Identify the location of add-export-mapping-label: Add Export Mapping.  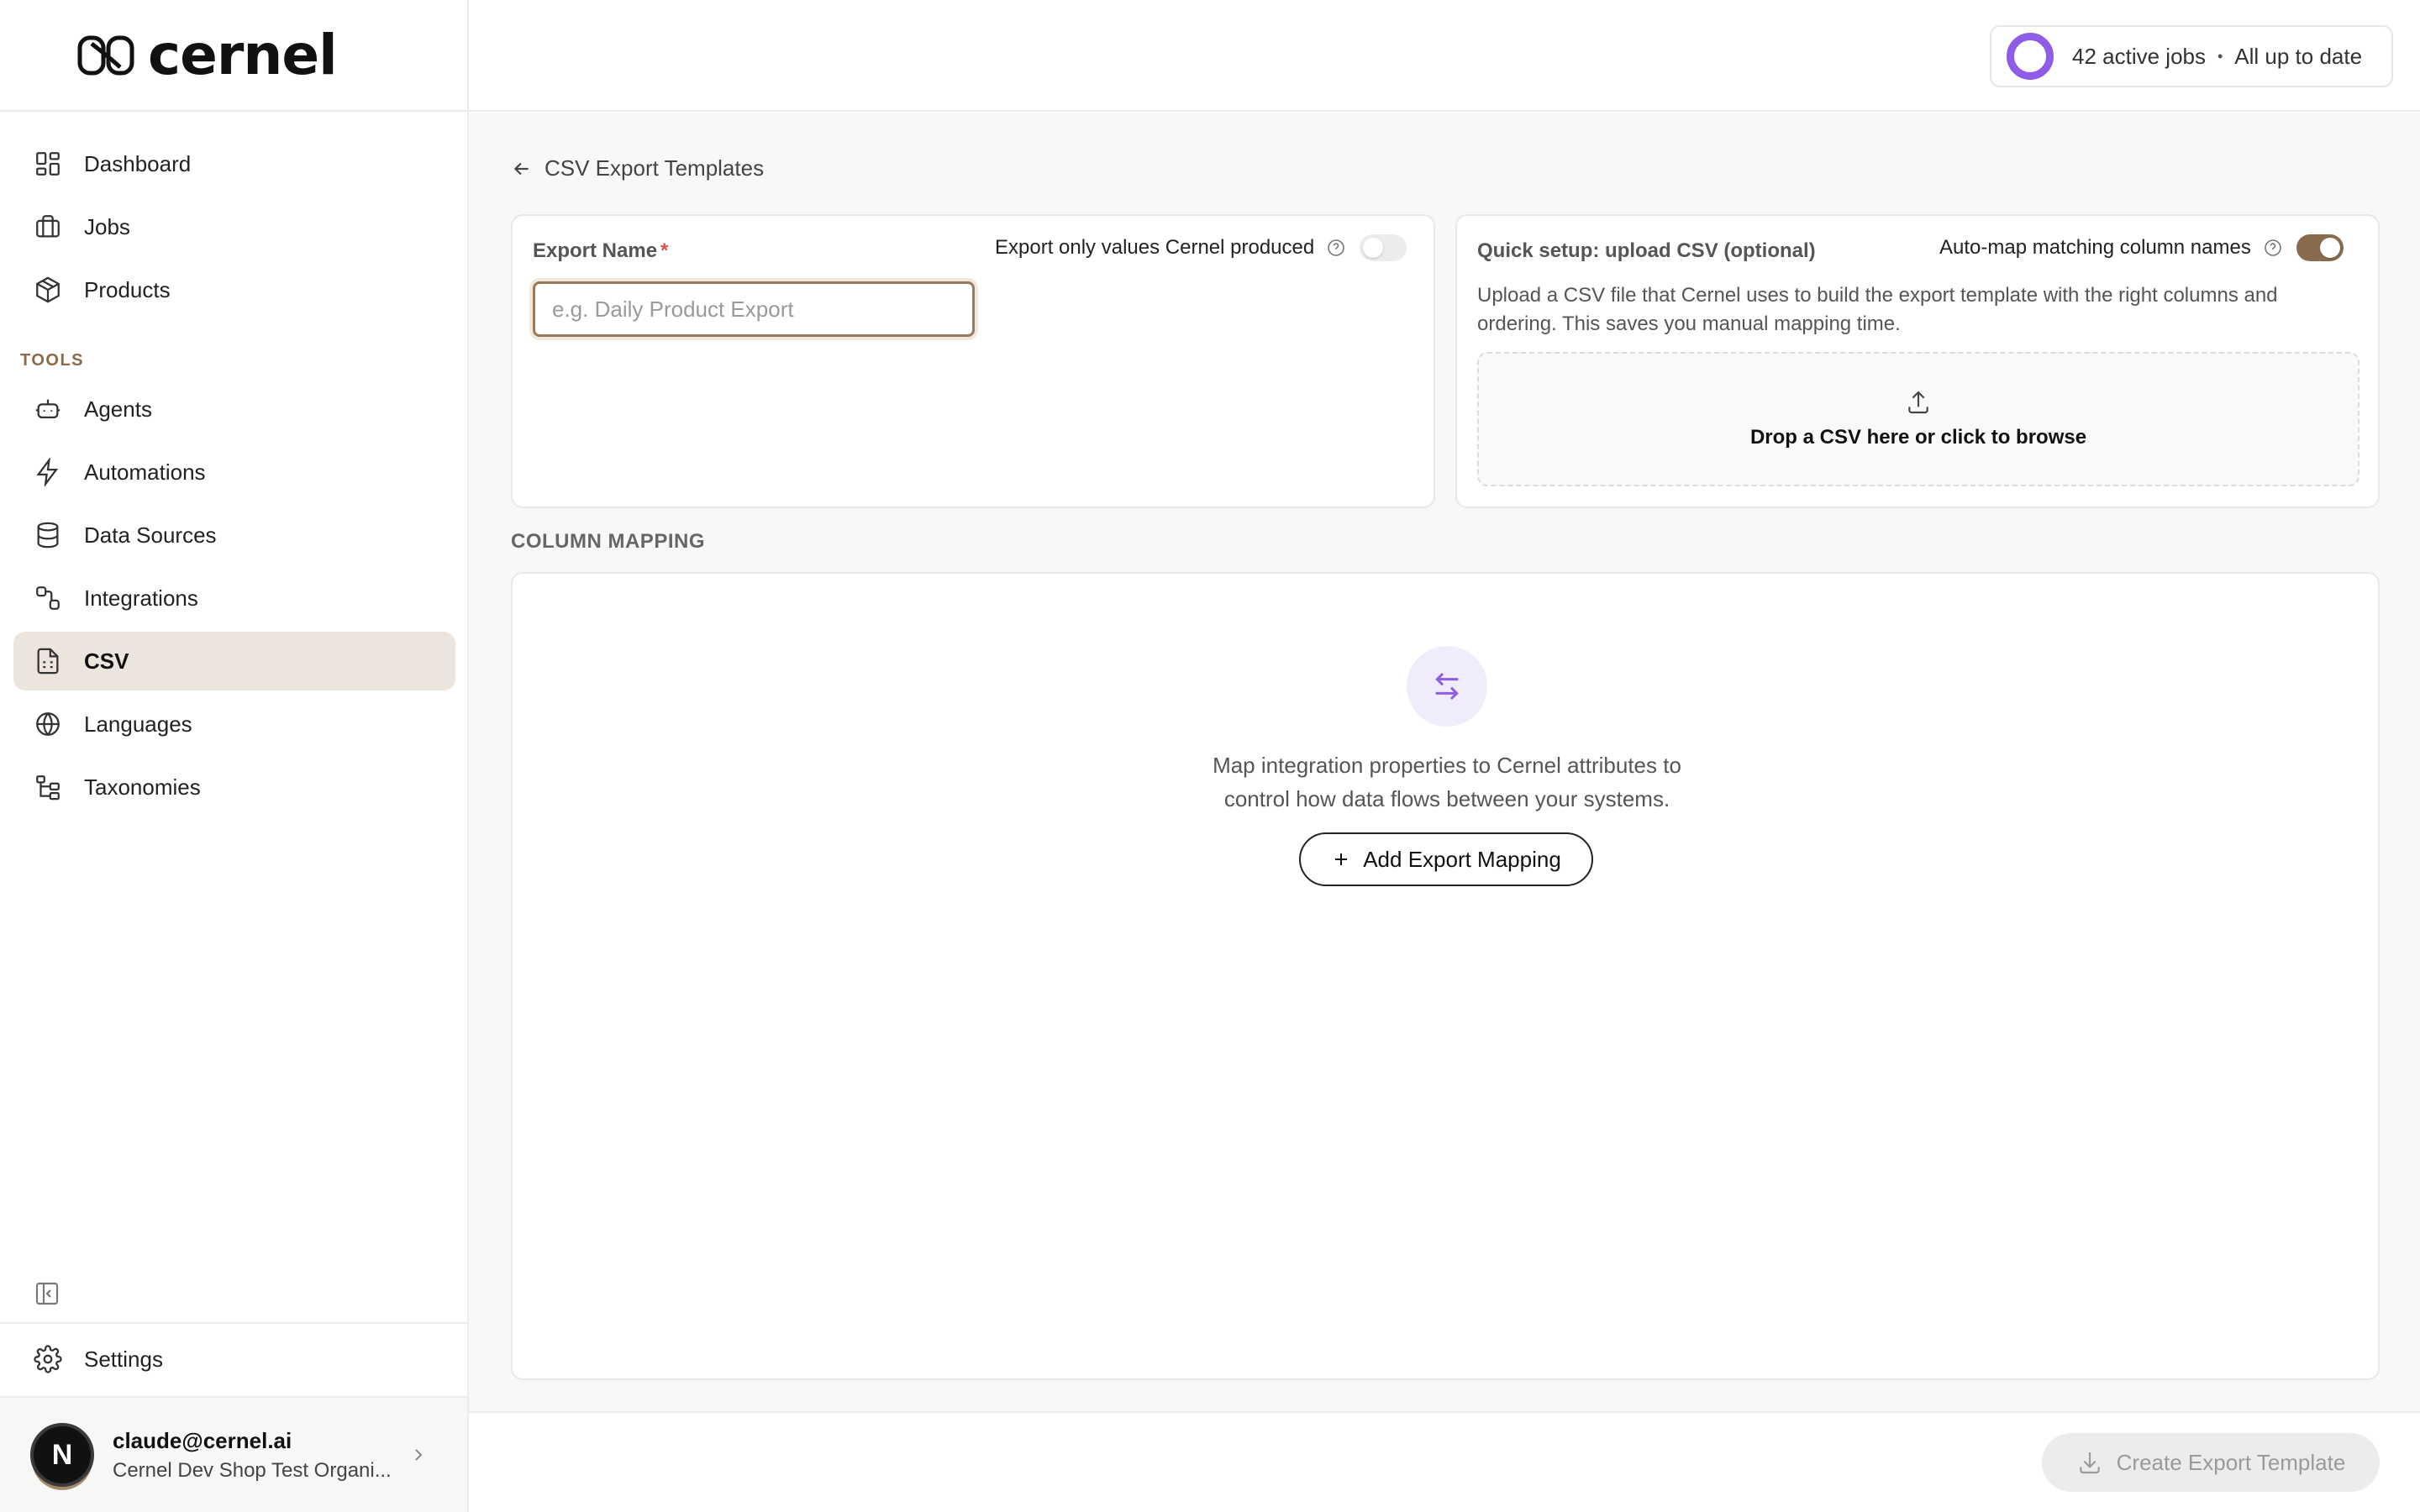
(1462, 859).